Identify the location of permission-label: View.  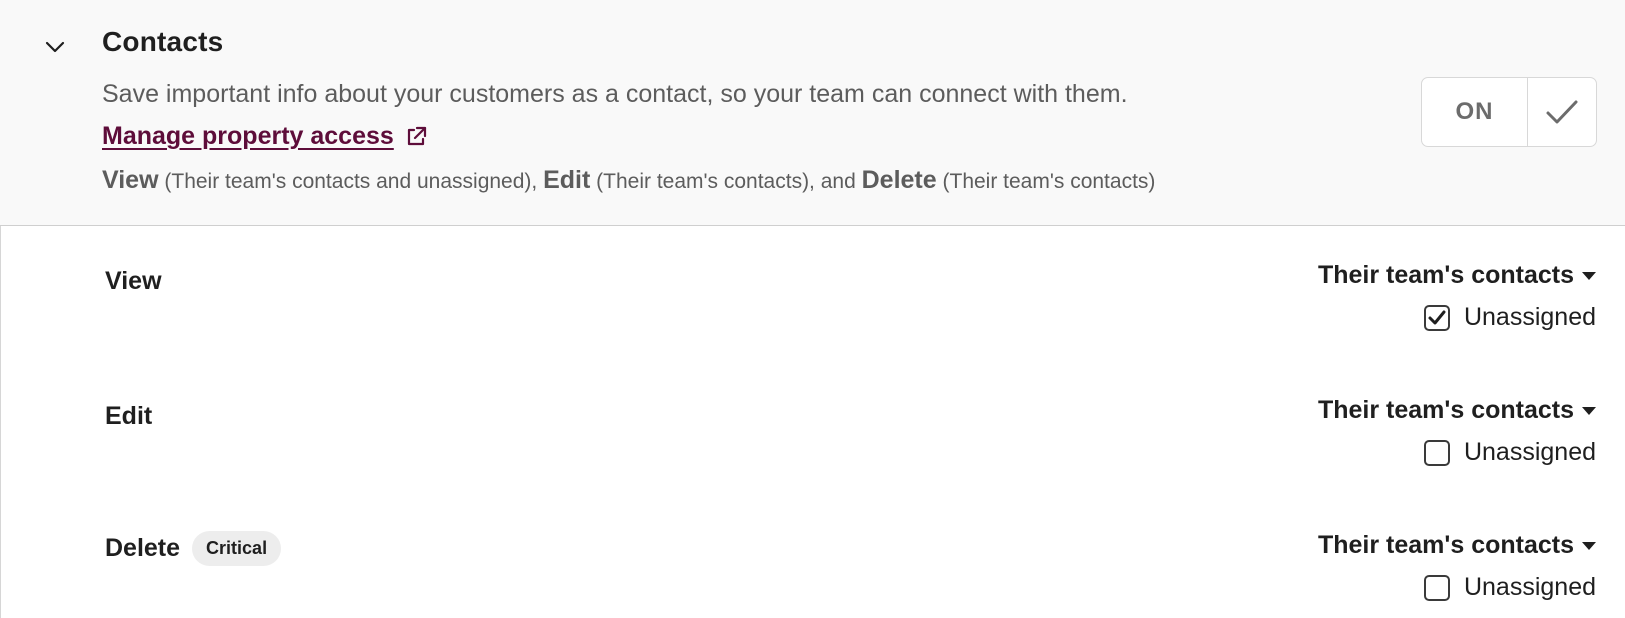
(133, 281).